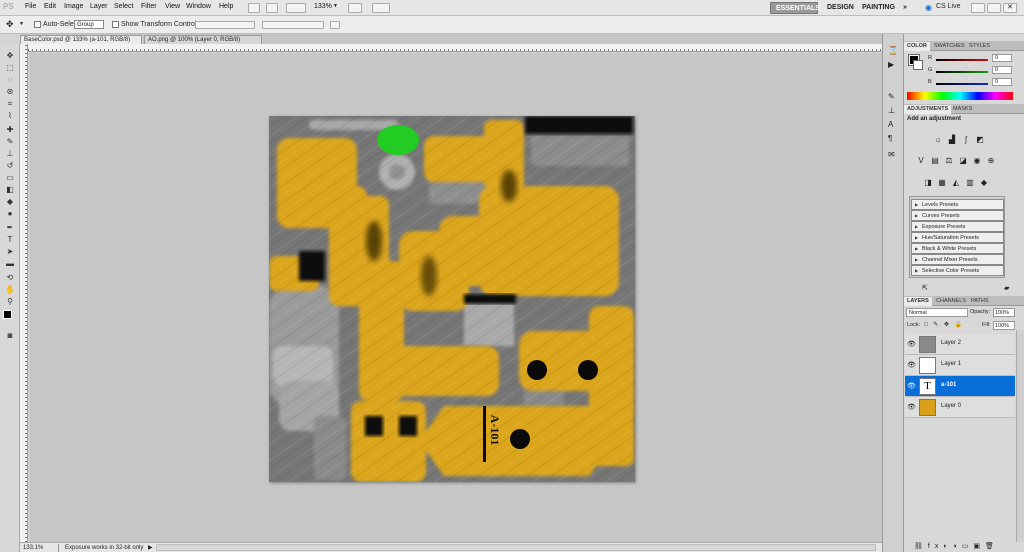 Image resolution: width=1024 pixels, height=552 pixels. What do you see at coordinates (1020, 436) in the screenshot?
I see `layers-scrollbar` at bounding box center [1020, 436].